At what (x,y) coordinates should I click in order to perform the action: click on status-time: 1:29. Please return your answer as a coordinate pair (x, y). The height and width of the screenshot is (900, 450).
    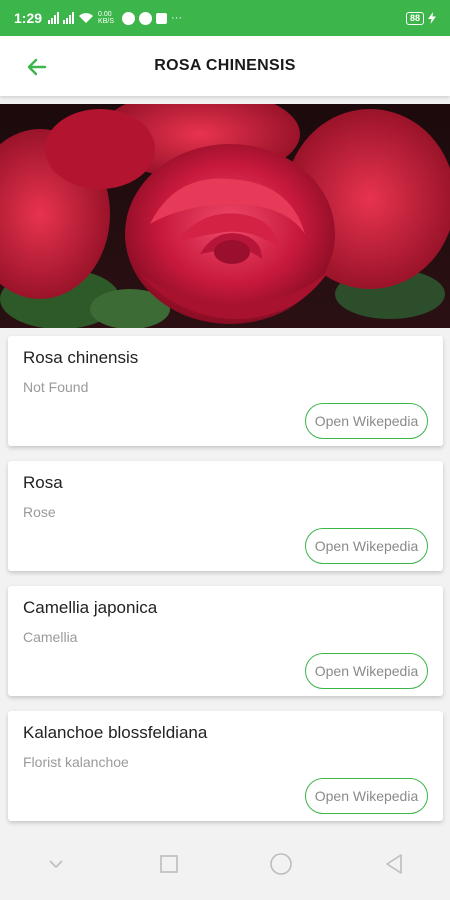
    Looking at the image, I should click on (28, 18).